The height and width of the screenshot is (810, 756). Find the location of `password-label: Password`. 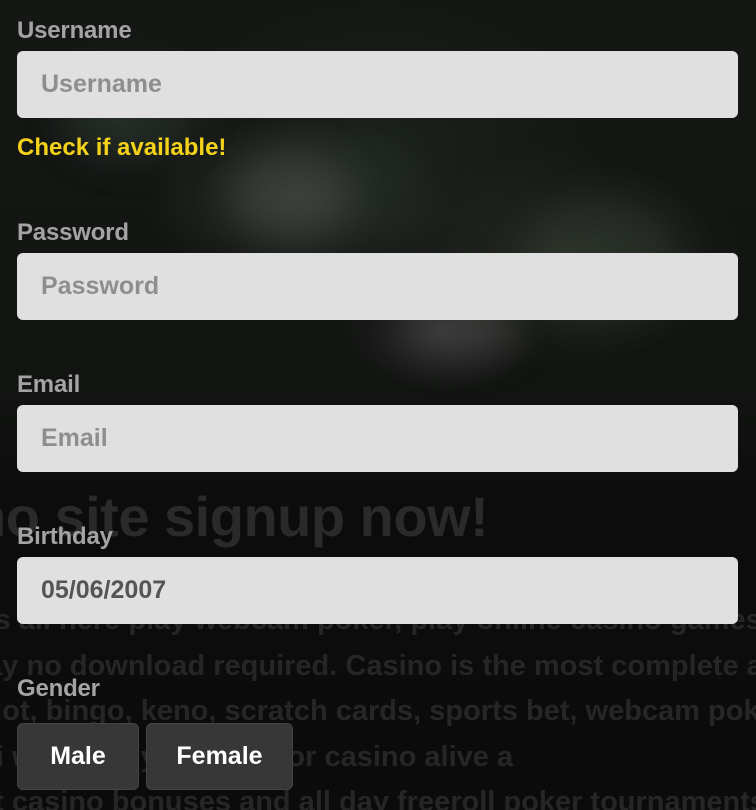

password-label: Password is located at coordinates (73, 232).